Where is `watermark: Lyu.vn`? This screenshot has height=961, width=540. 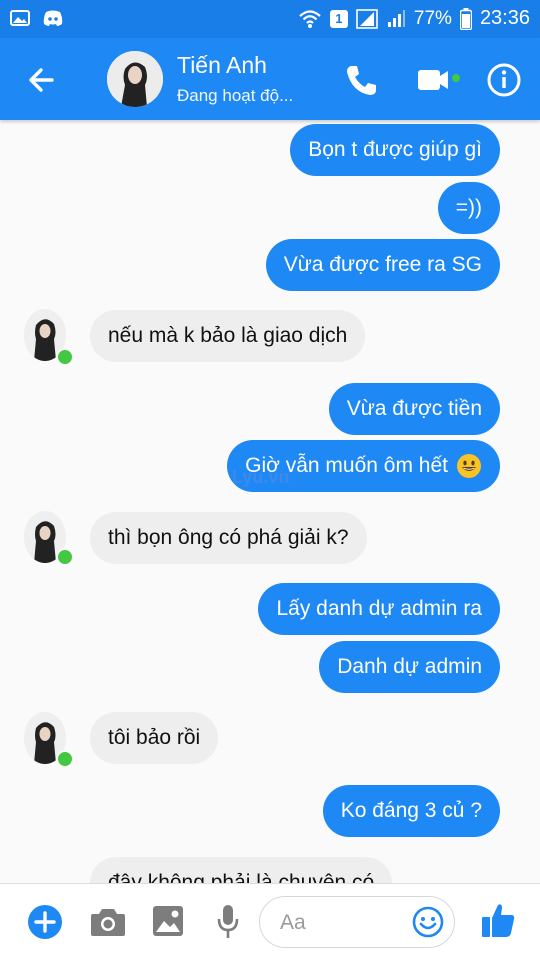 watermark: Lyu.vn is located at coordinates (261, 477).